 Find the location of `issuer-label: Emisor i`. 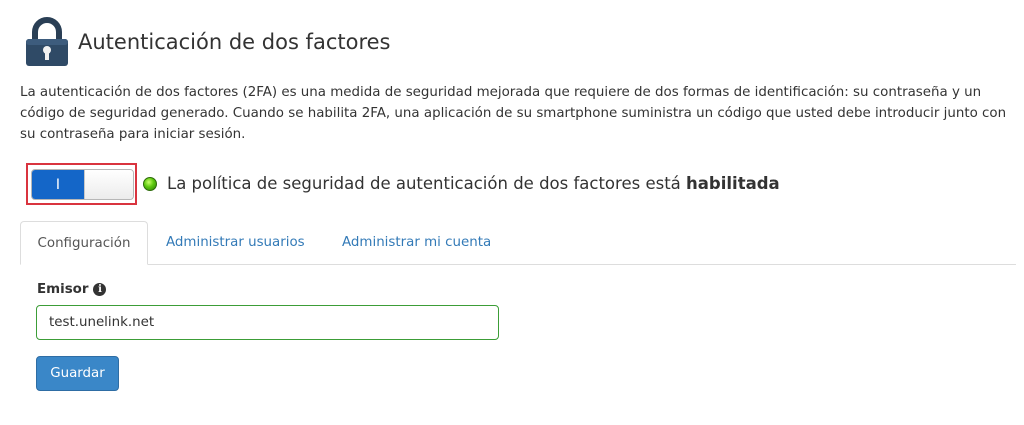

issuer-label: Emisor i is located at coordinates (72, 289).